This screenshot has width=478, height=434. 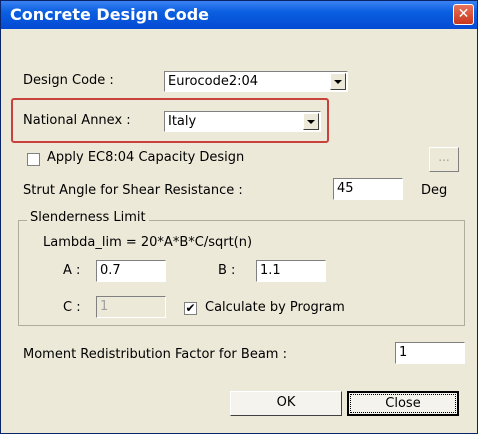 What do you see at coordinates (182, 121) in the screenshot?
I see `national-annex-value: Italy` at bounding box center [182, 121].